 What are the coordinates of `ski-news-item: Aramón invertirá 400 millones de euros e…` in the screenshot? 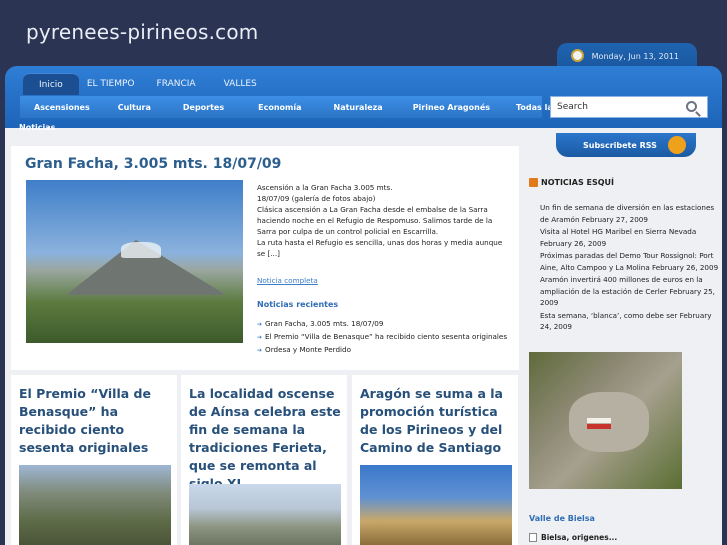 It's located at (632, 291).